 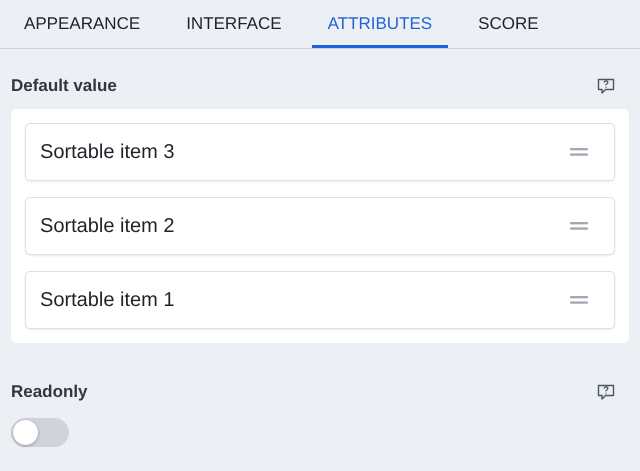 I want to click on tab: ATTRIBUTES, so click(x=380, y=24).